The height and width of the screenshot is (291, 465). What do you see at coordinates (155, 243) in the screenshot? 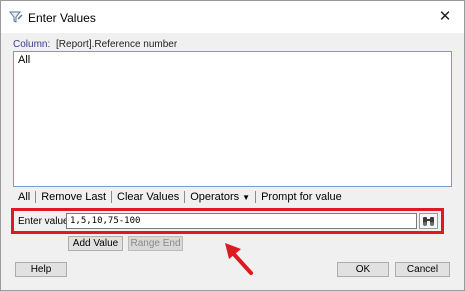
I see `range-end-button: Range End` at bounding box center [155, 243].